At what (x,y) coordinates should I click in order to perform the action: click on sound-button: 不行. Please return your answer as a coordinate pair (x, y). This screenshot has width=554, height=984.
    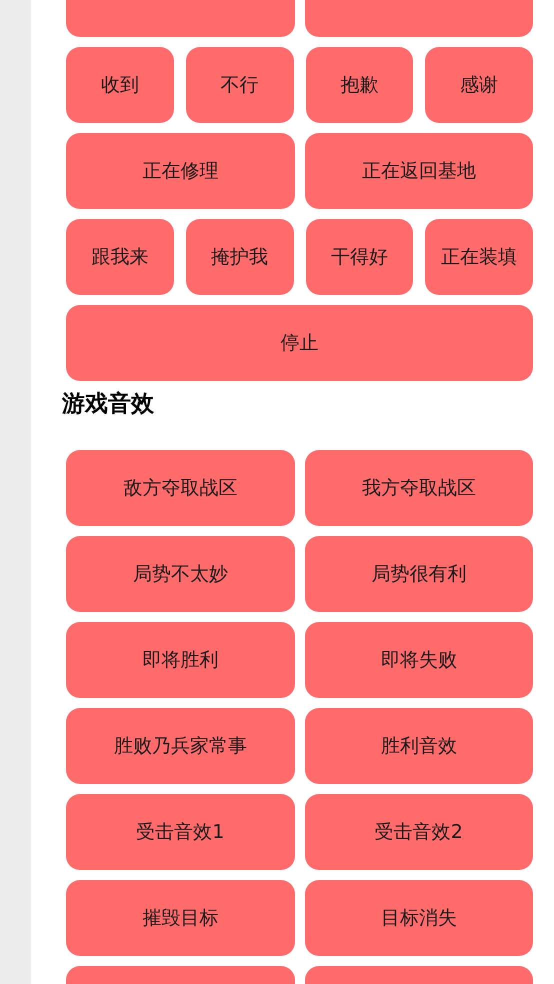
    Looking at the image, I should click on (240, 85).